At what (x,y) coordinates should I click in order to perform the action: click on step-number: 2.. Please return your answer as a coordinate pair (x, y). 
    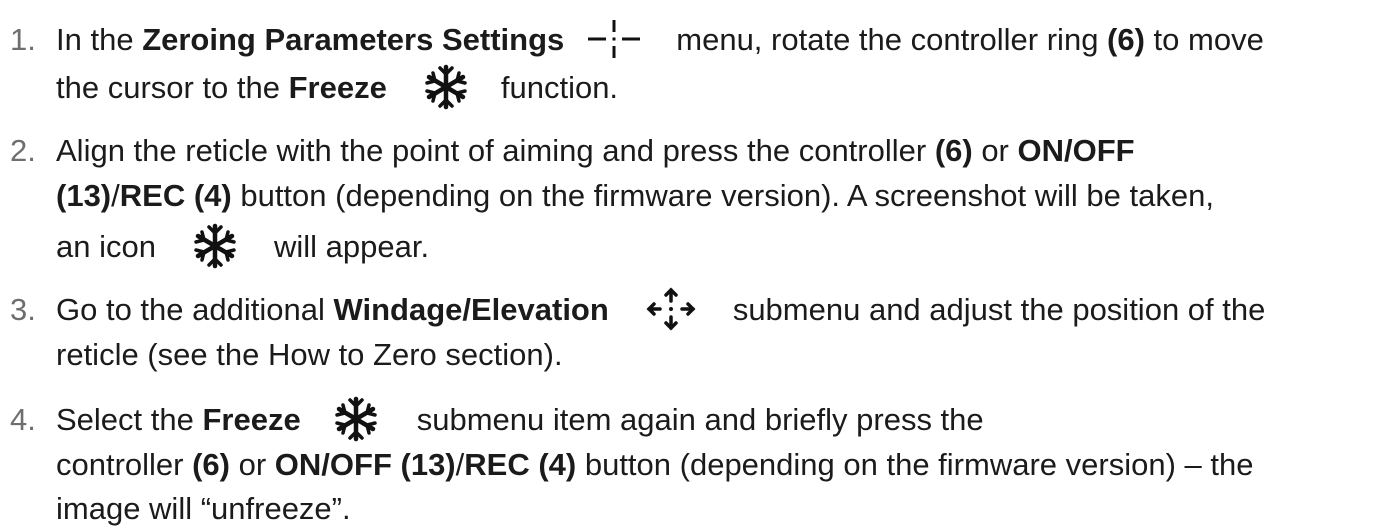
    Looking at the image, I should click on (23, 150).